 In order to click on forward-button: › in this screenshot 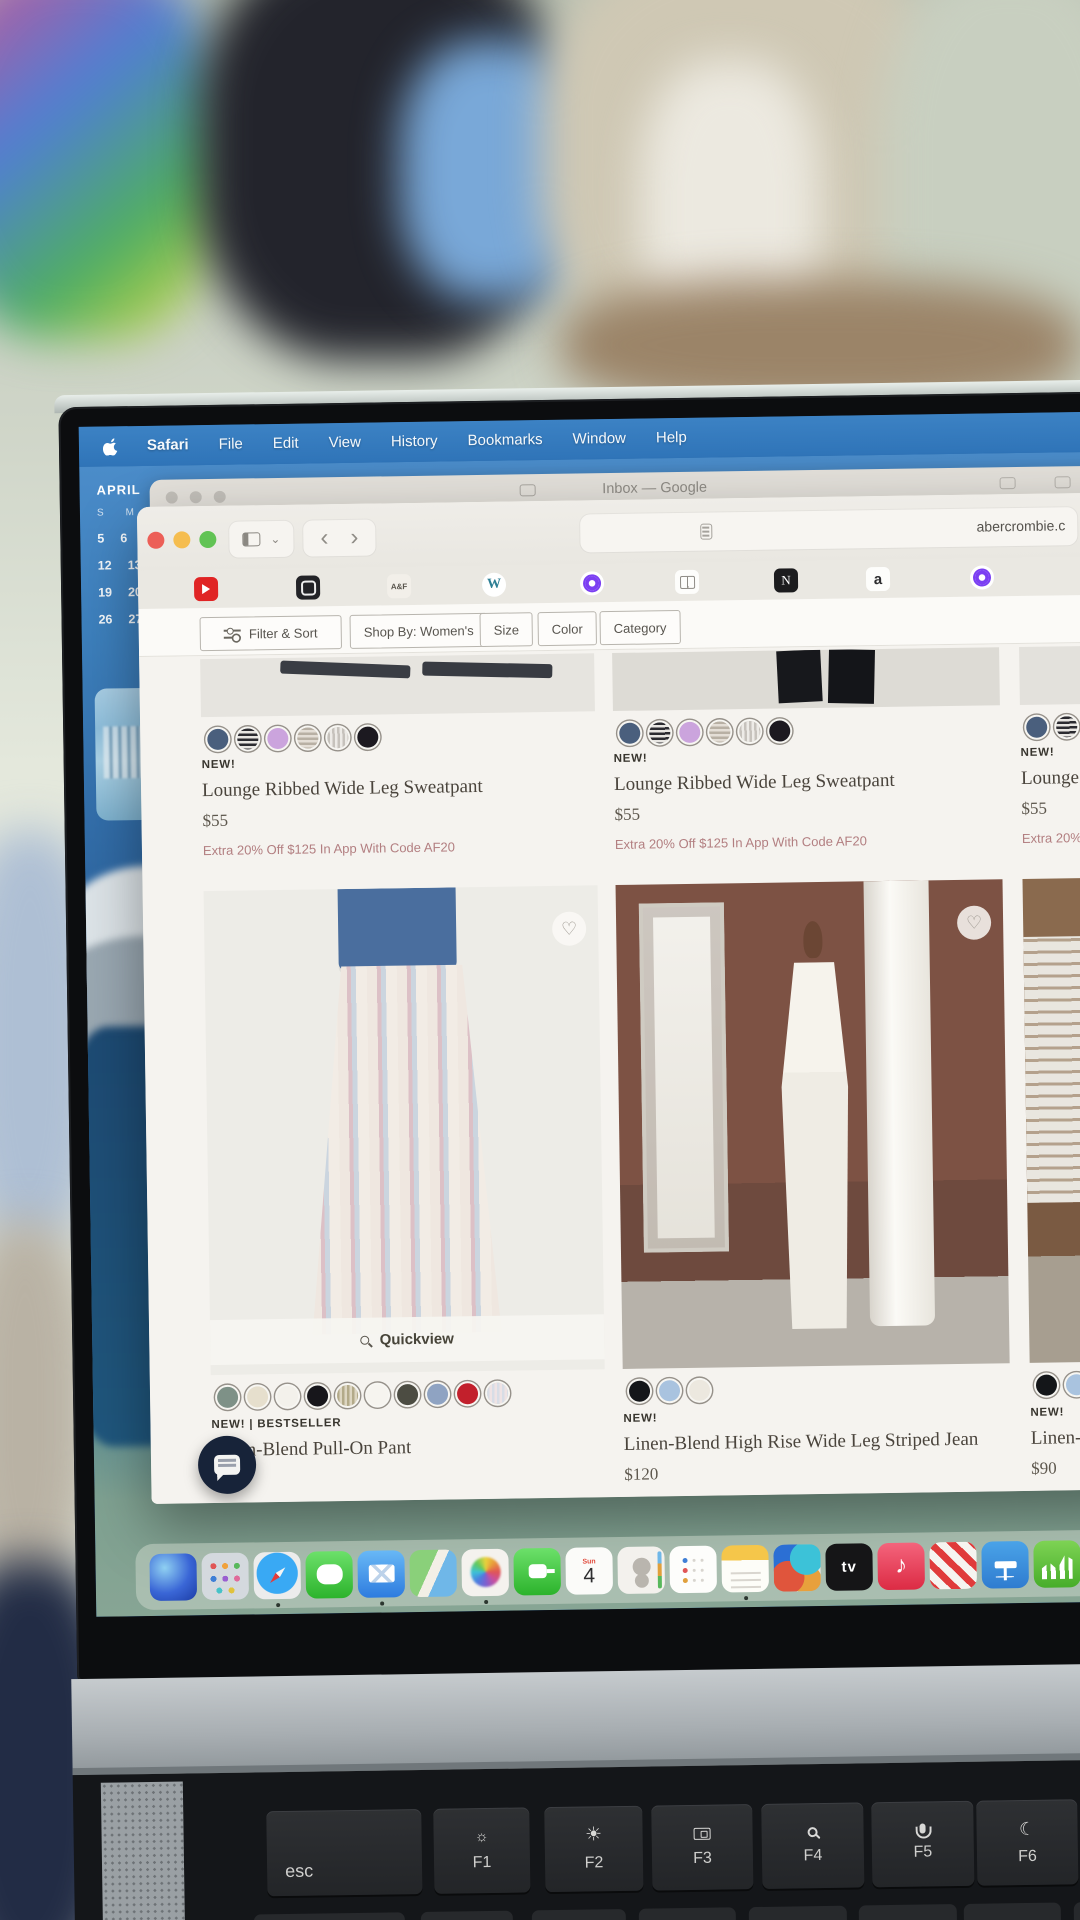, I will do `click(354, 537)`.